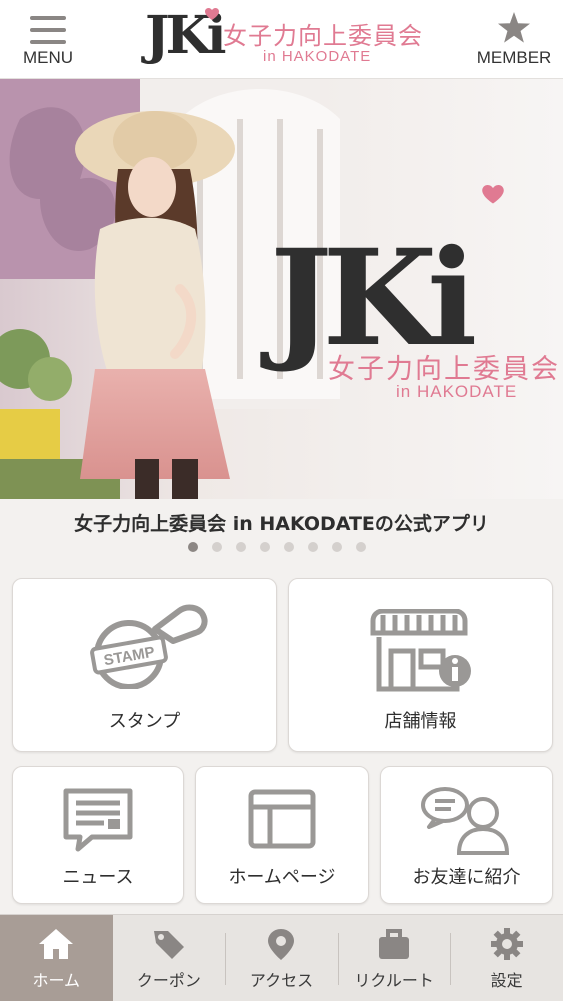 This screenshot has height=1001, width=563. Describe the element at coordinates (506, 980) in the screenshot. I see `tab-settings-label: 設定` at that location.